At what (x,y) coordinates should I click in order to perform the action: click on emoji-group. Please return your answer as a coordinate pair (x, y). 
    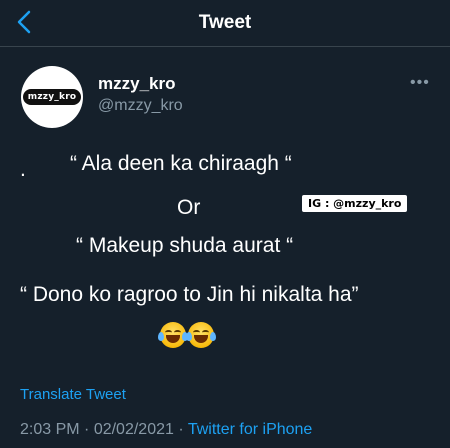
    Looking at the image, I should click on (187, 335).